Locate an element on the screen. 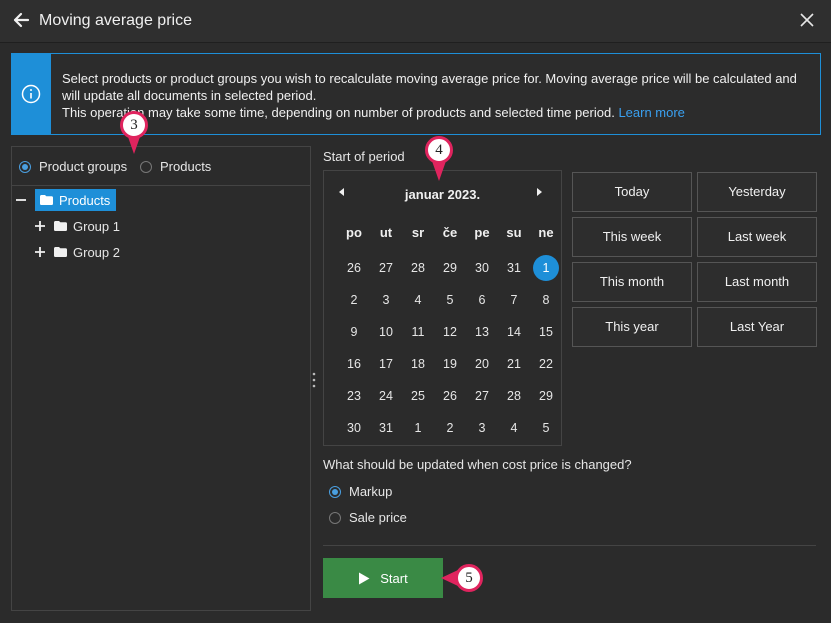 This screenshot has height=623, width=831. calendar-day: 12 is located at coordinates (450, 332).